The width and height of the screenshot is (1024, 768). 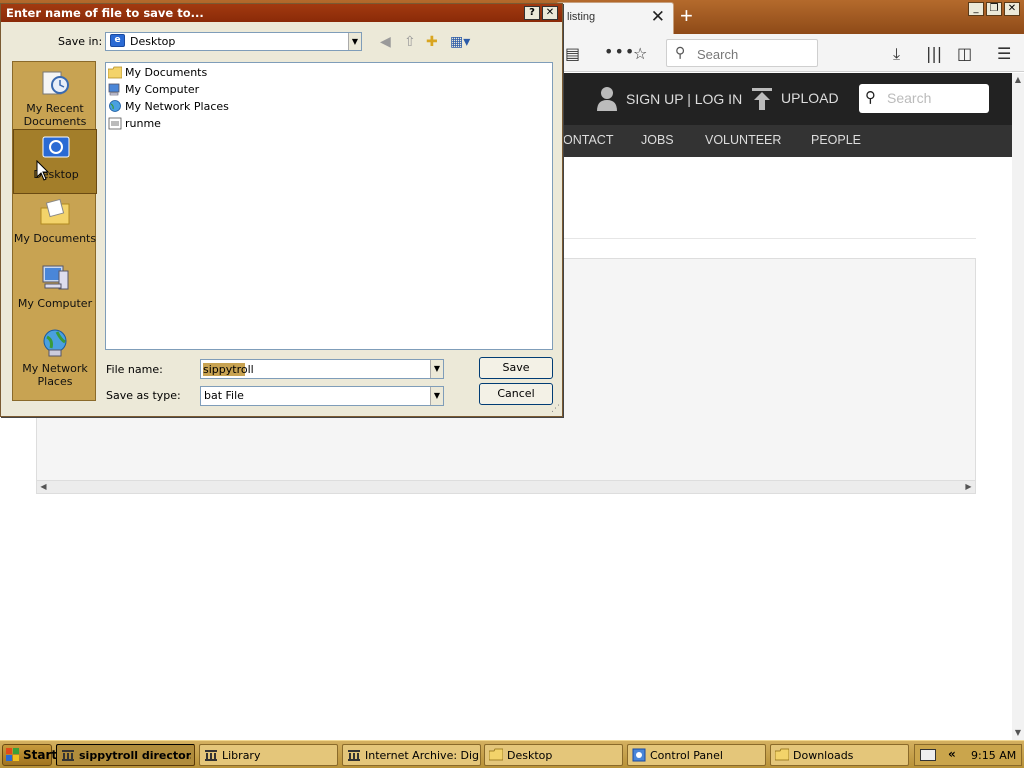 I want to click on save-as-type-dropdown: bat File ▼, so click(x=322, y=396).